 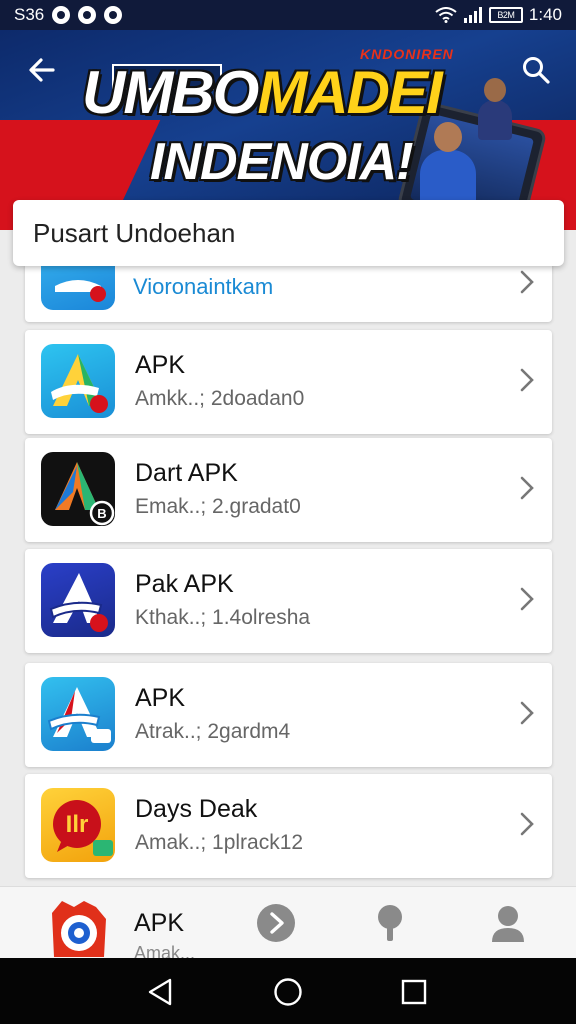 I want to click on app-logo-icon, so click(x=79, y=929).